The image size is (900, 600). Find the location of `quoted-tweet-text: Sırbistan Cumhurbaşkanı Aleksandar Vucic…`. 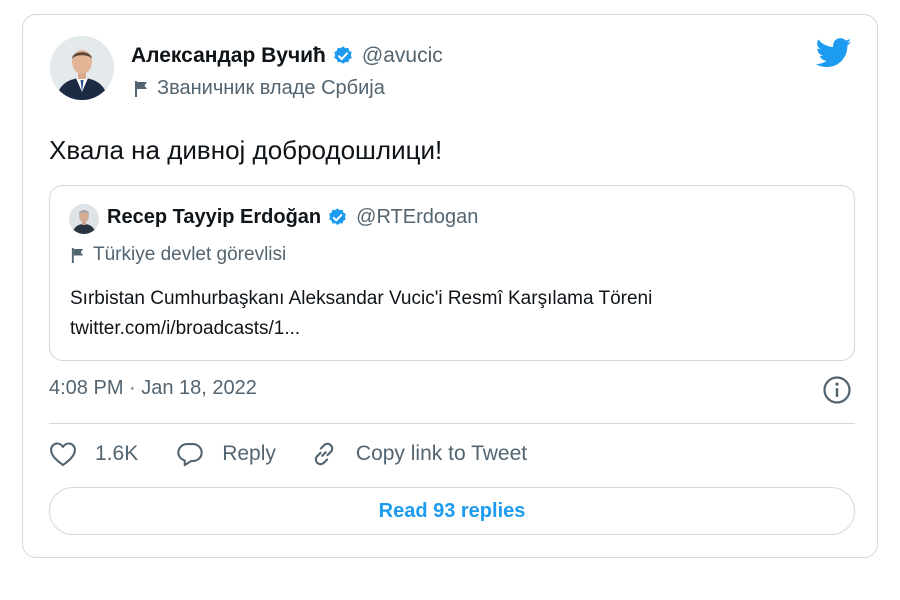

quoted-tweet-text: Sırbistan Cumhurbaşkanı Aleksandar Vucic… is located at coordinates (361, 314).